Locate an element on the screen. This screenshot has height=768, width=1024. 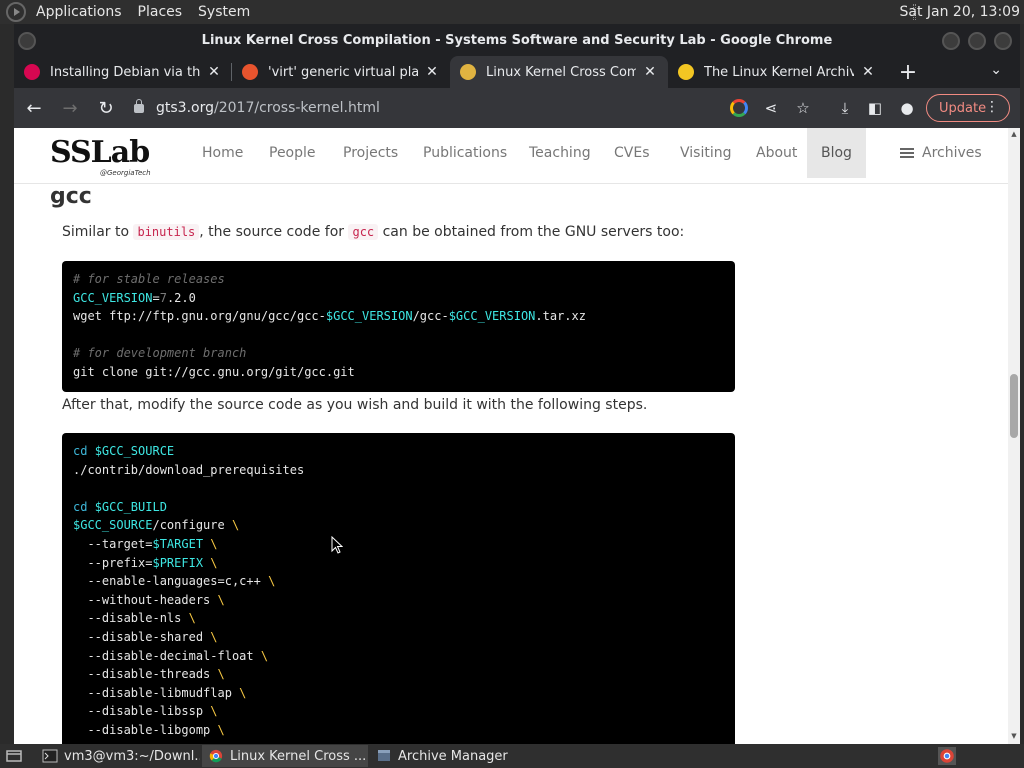
section-heading: gcc is located at coordinates (71, 196).